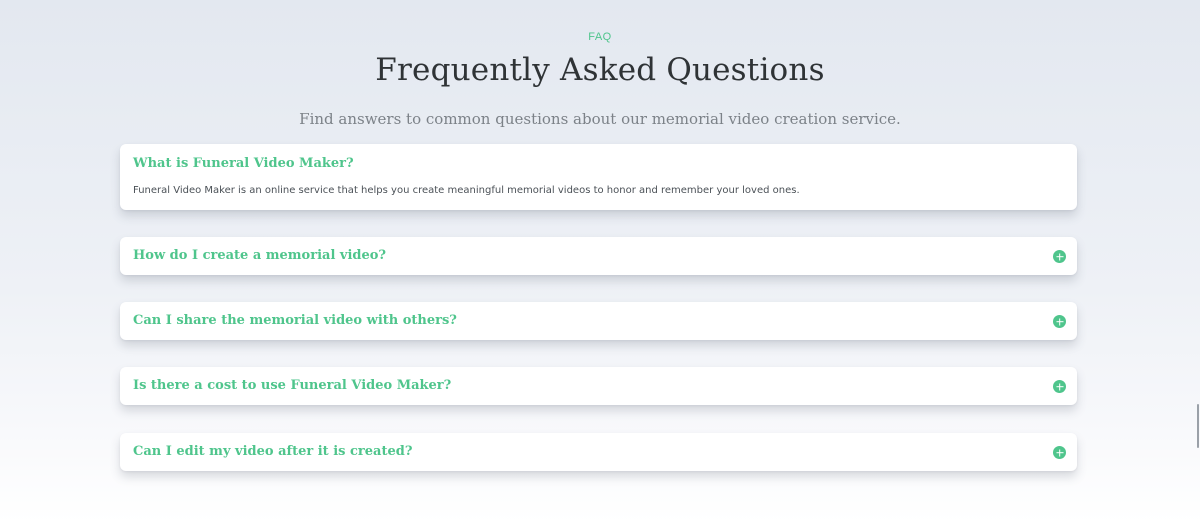 The width and height of the screenshot is (1200, 523). Describe the element at coordinates (259, 255) in the screenshot. I see `faq-question: How do I create a memorial video?` at that location.